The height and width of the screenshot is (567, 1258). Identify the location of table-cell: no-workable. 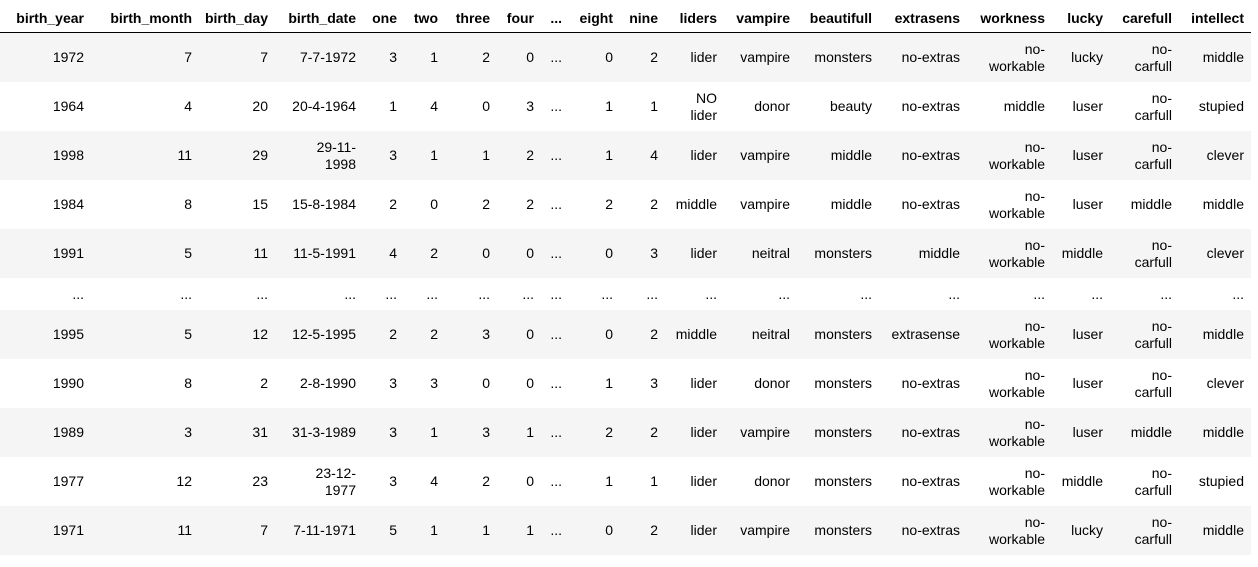
(1009, 155).